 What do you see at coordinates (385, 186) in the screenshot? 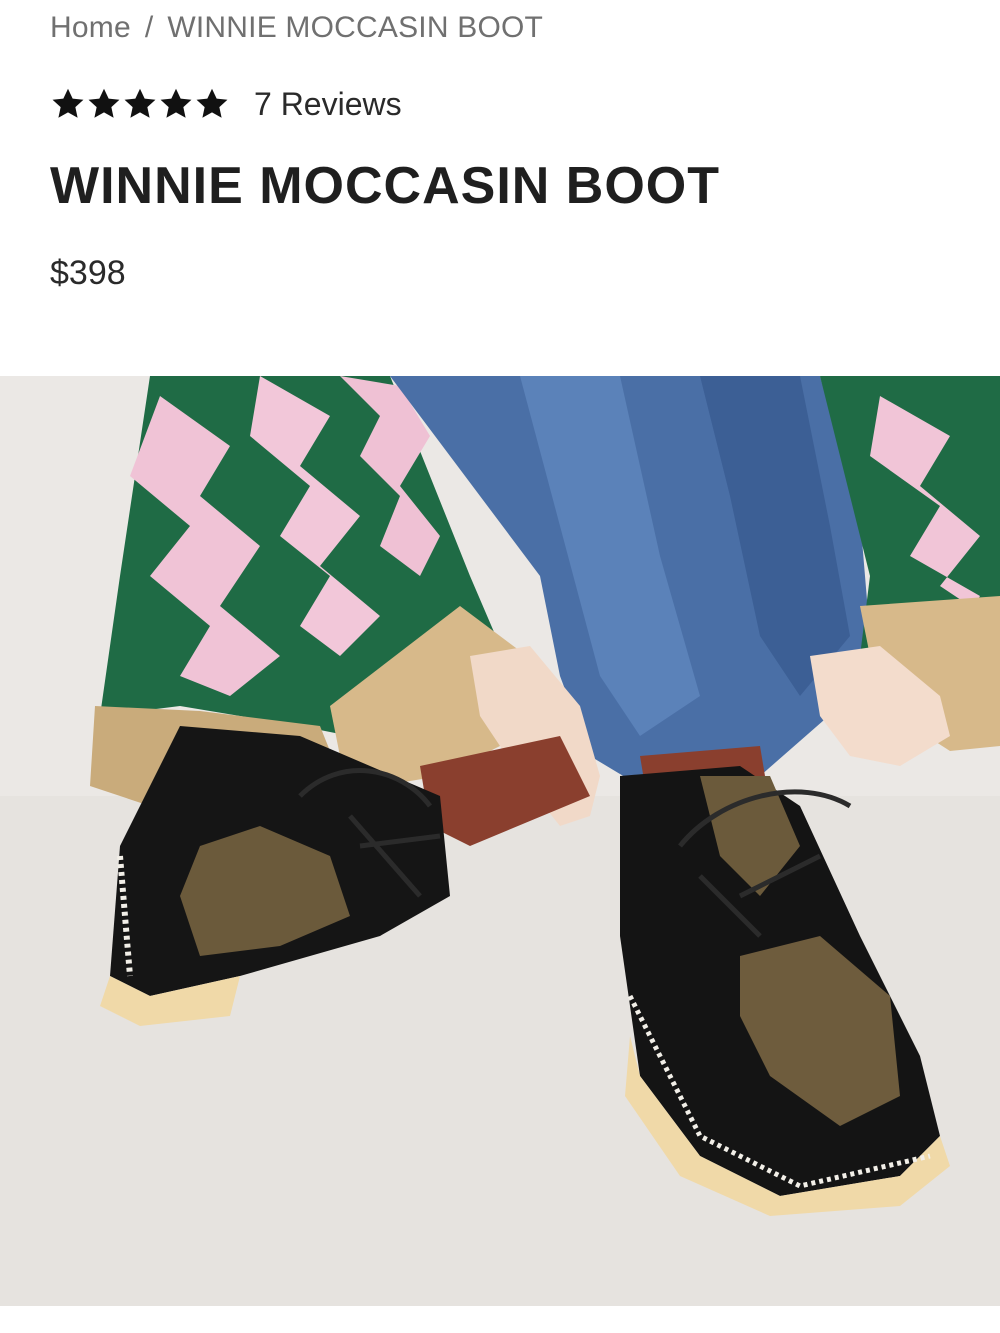
I see `product-title: WINNIE MOCCASIN BOOT` at bounding box center [385, 186].